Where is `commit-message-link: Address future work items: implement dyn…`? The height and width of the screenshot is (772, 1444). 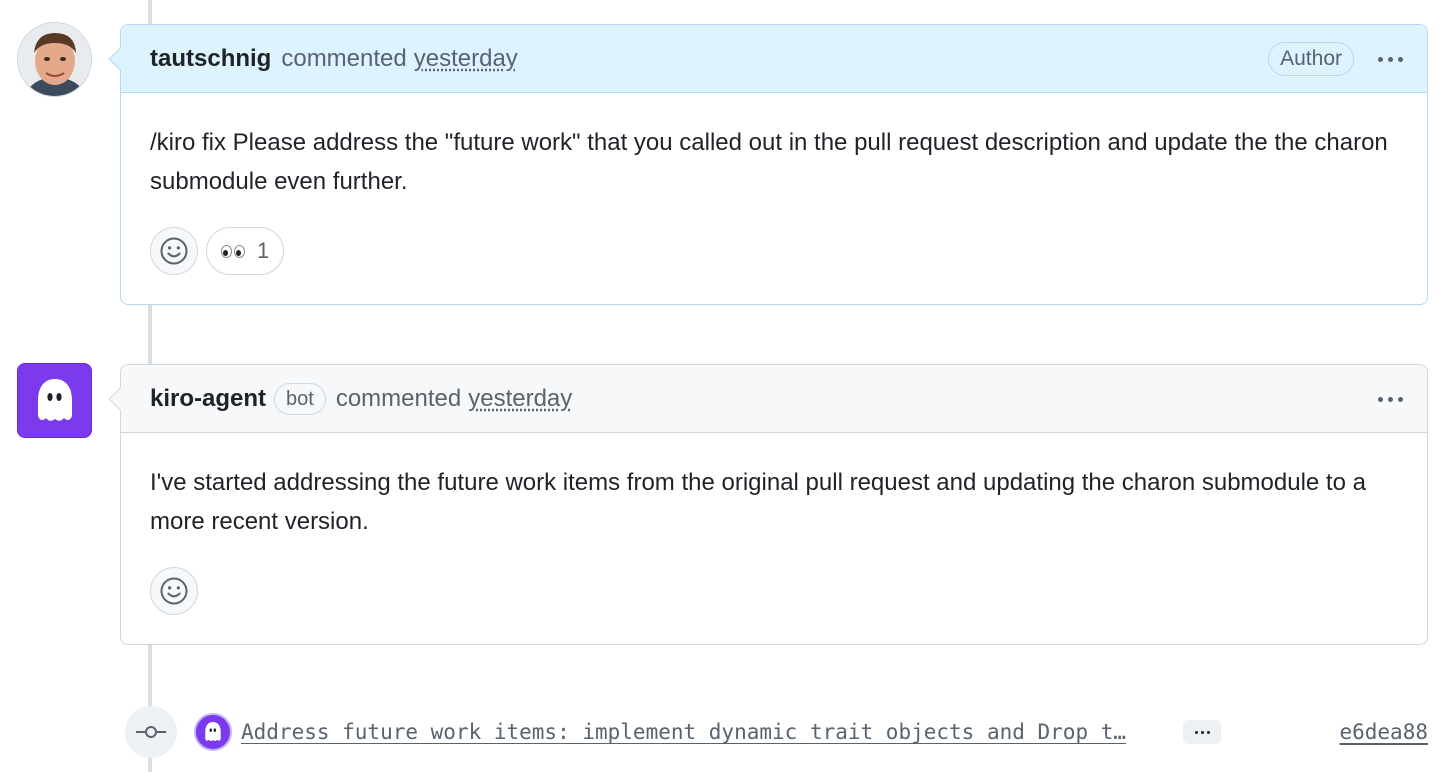
commit-message-link: Address future work items: implement dyn… is located at coordinates (701, 732).